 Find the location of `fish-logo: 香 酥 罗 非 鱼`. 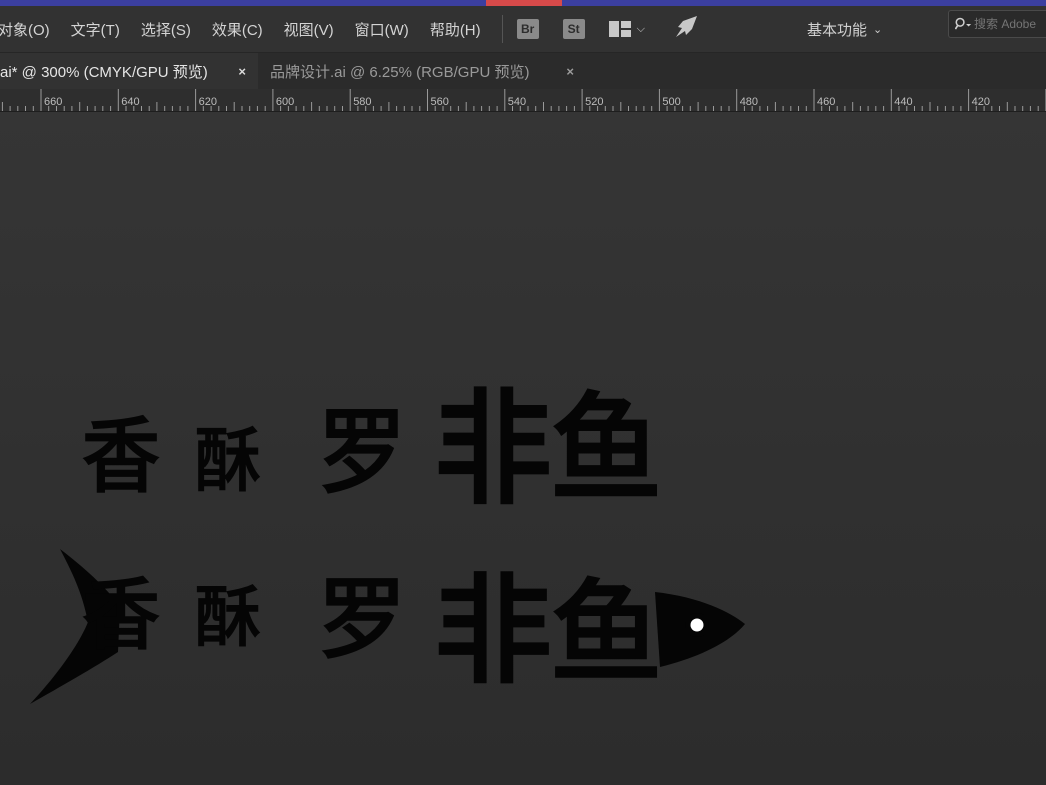

fish-logo: 香 酥 罗 非 鱼 is located at coordinates (387, 626).